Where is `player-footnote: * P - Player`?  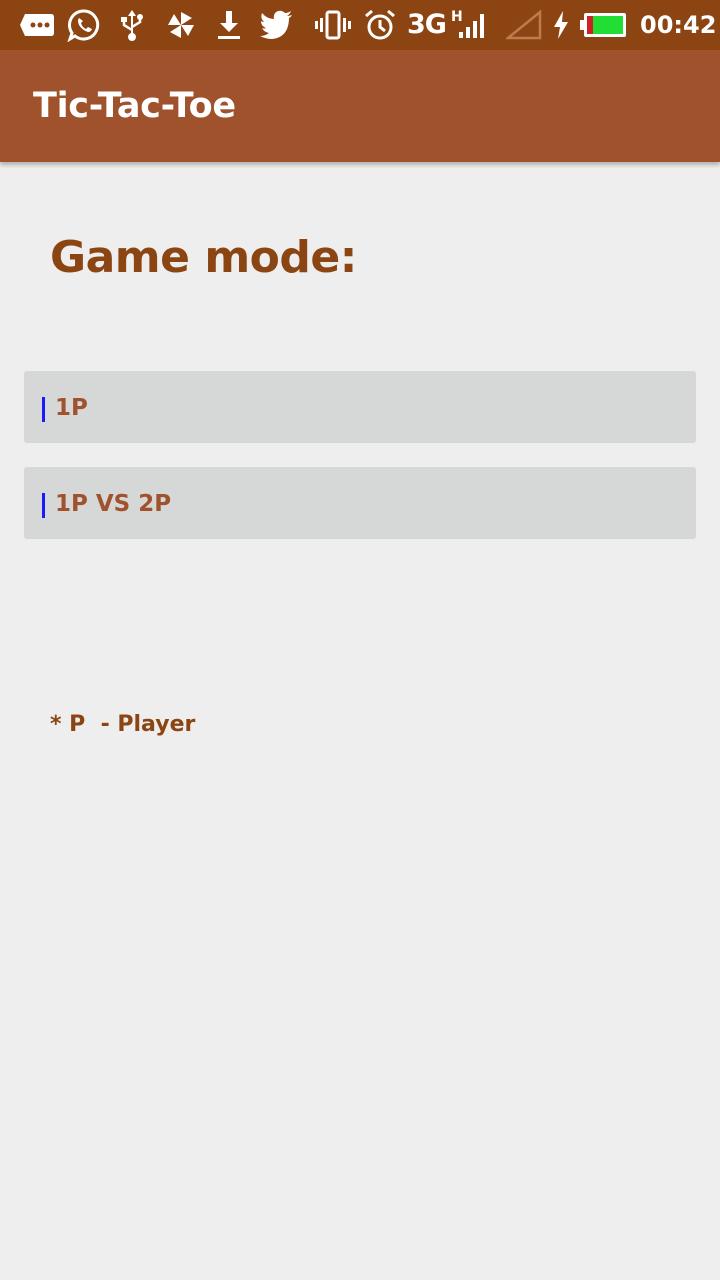 player-footnote: * P - Player is located at coordinates (123, 724).